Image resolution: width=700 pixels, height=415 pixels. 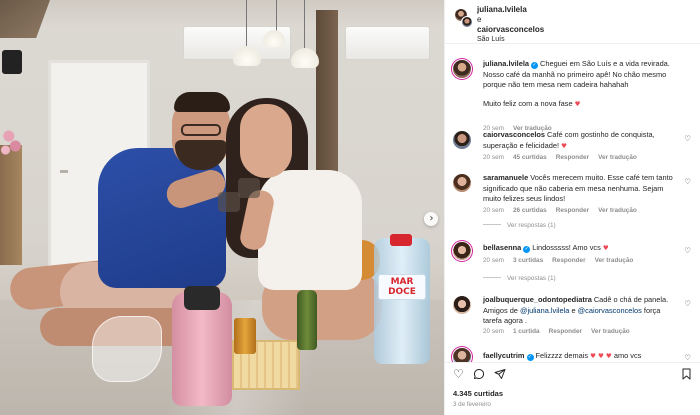 What do you see at coordinates (510, 30) in the screenshot?
I see `coauthor-username: caiorvasconcelos` at bounding box center [510, 30].